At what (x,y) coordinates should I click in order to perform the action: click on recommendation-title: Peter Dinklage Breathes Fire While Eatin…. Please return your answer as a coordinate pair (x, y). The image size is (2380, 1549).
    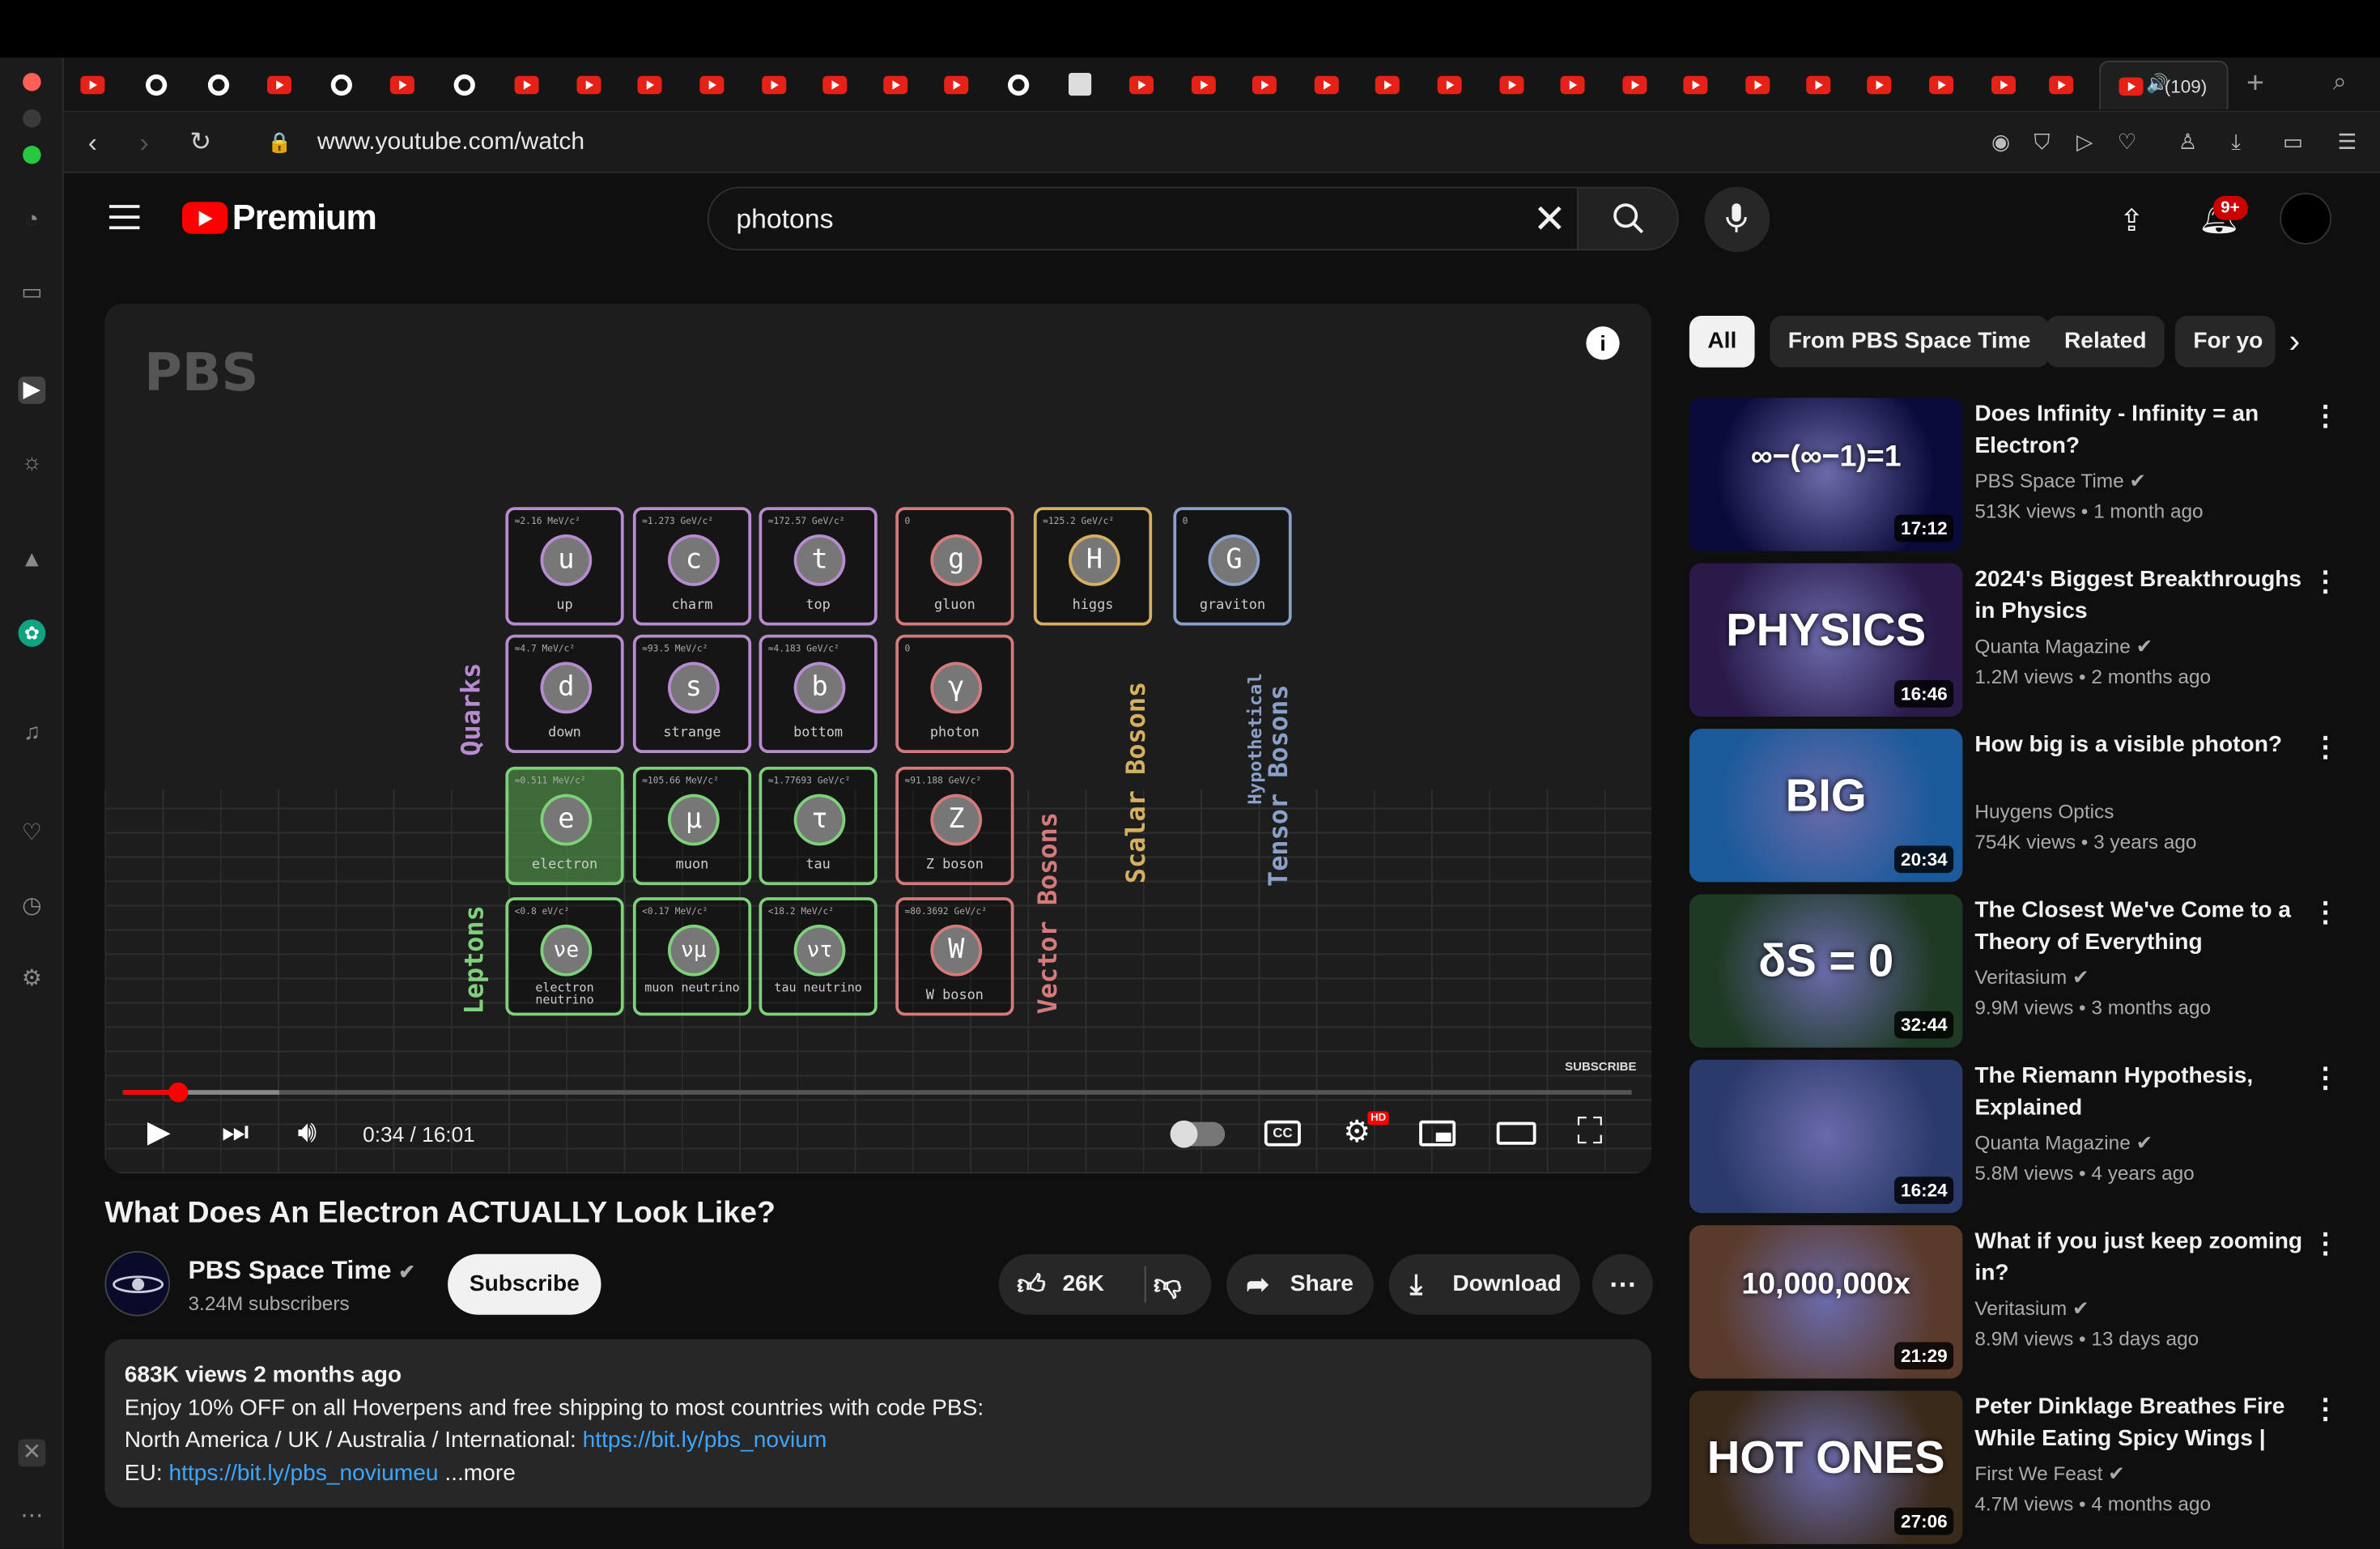
    Looking at the image, I should click on (2140, 1423).